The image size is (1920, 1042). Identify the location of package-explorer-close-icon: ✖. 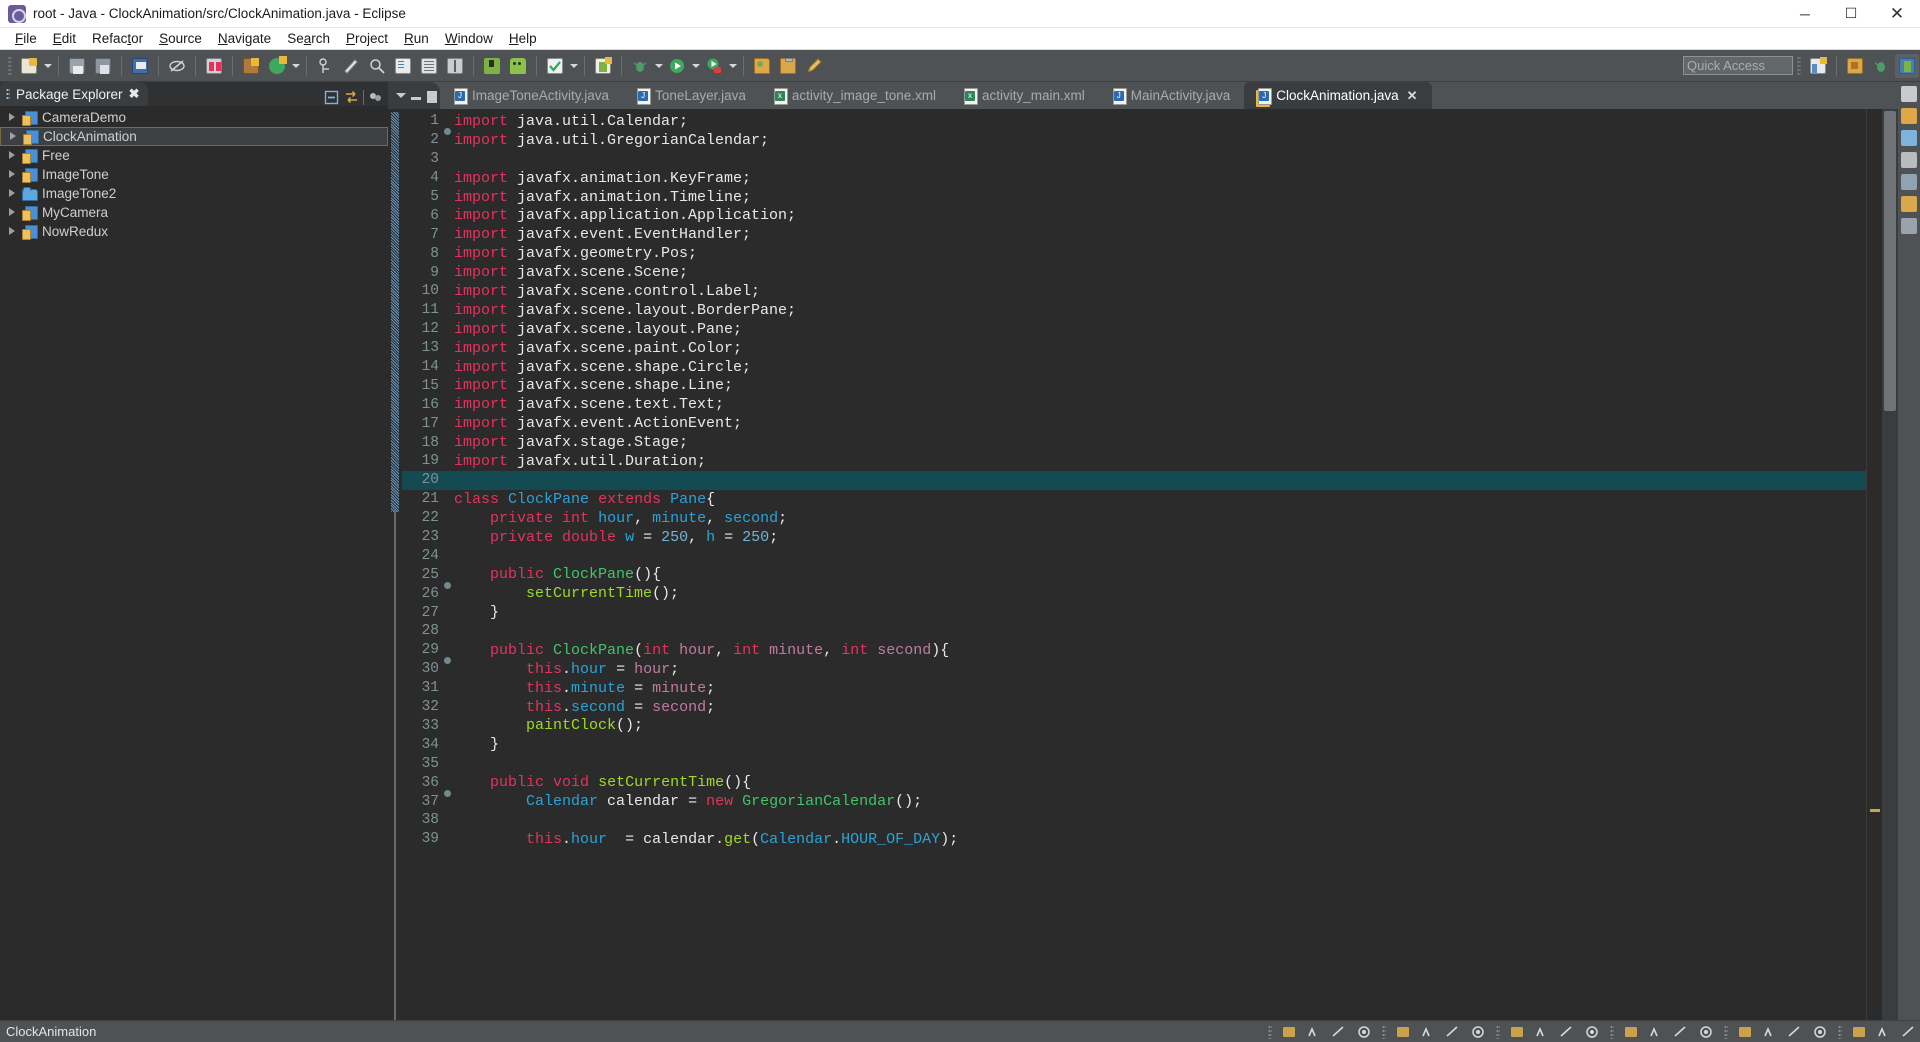
(134, 94).